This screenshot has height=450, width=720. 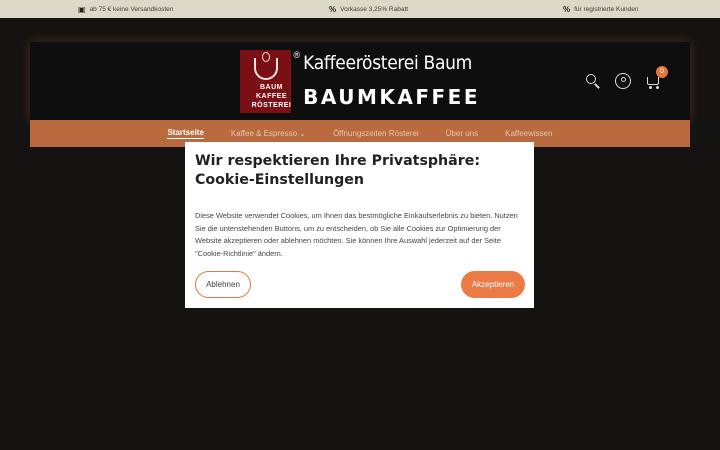 What do you see at coordinates (593, 81) in the screenshot?
I see `search-icon` at bounding box center [593, 81].